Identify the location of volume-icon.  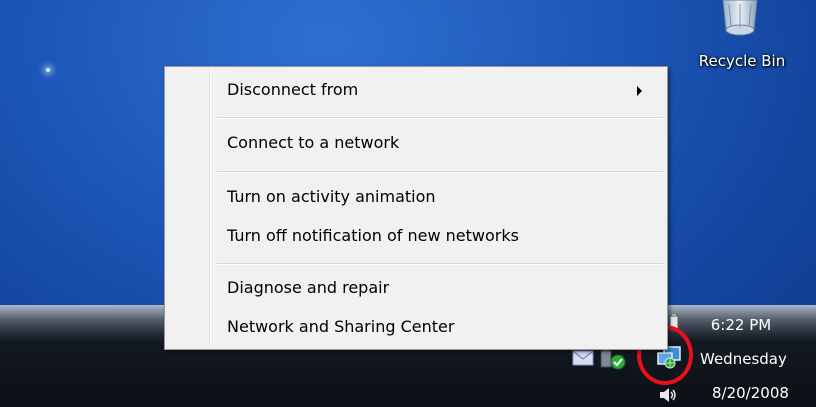
(668, 395).